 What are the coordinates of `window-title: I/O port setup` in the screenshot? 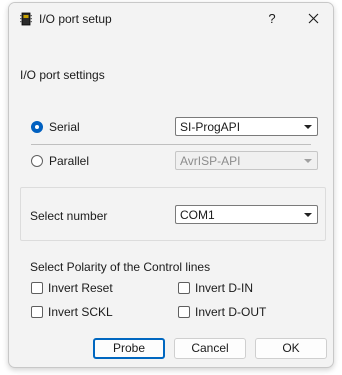 It's located at (75, 19).